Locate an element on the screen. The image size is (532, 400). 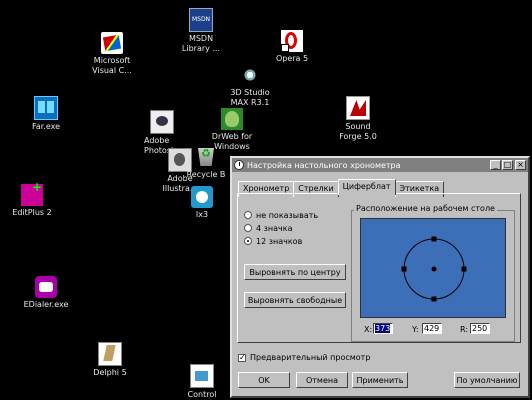
radio-label: 12 значков is located at coordinates (279, 241).